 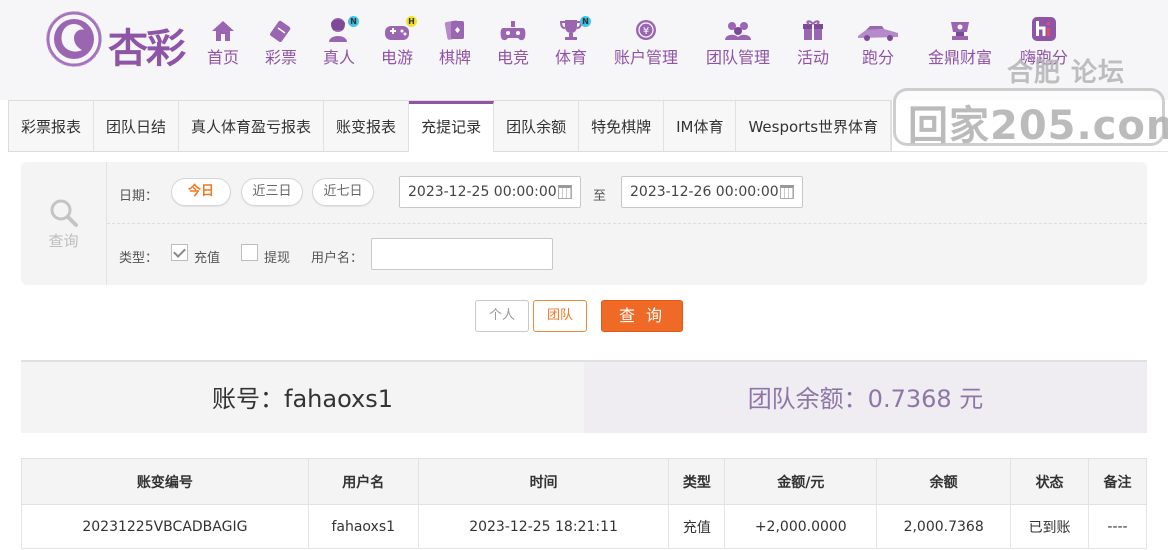 I want to click on nav-live-dealer: N 真人, so click(x=339, y=44).